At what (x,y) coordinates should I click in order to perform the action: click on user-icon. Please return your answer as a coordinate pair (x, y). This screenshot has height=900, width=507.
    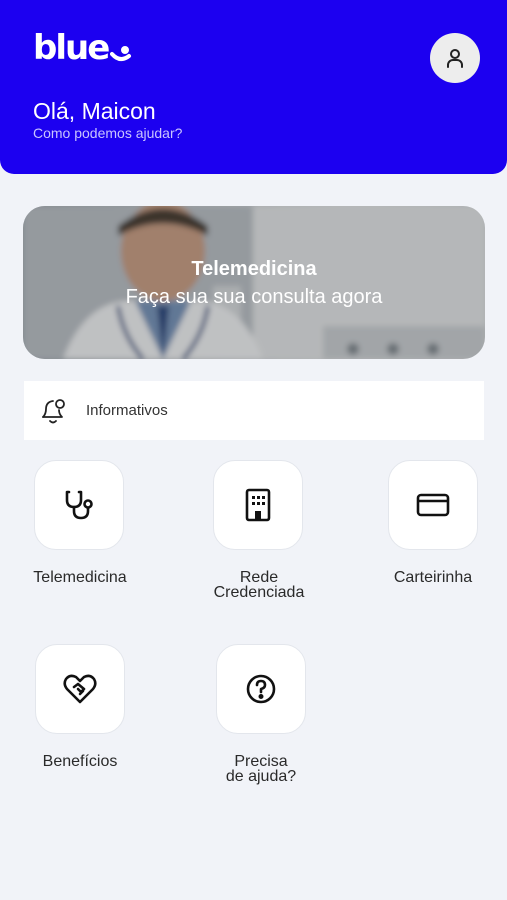
    Looking at the image, I should click on (455, 58).